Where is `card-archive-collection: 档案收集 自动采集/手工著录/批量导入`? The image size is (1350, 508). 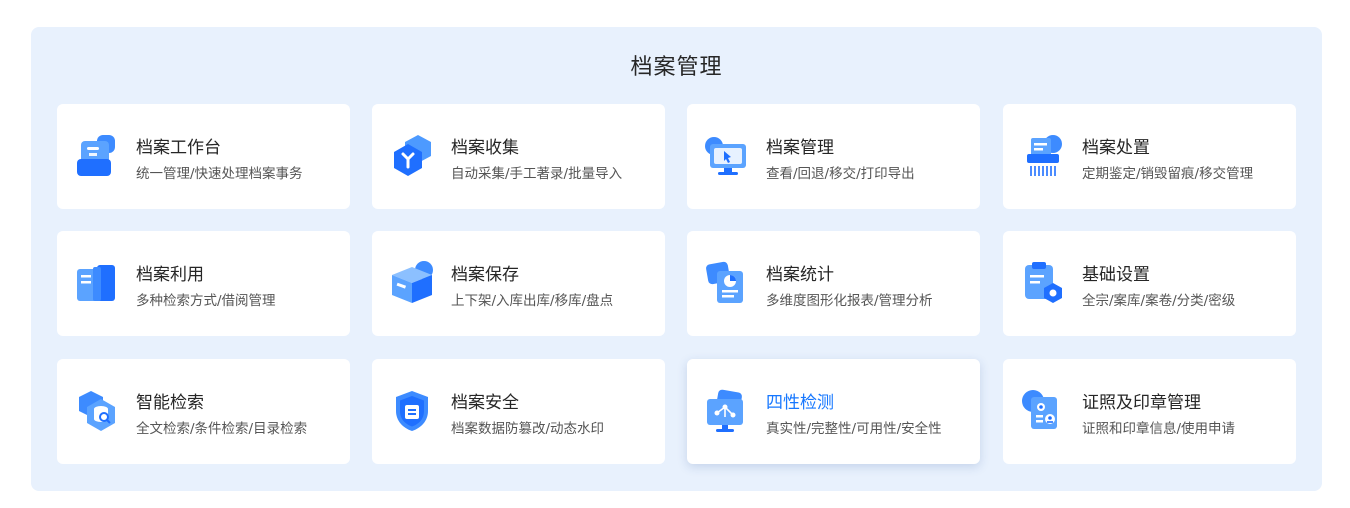 card-archive-collection: 档案收集 自动采集/手工著录/批量导入 is located at coordinates (518, 156).